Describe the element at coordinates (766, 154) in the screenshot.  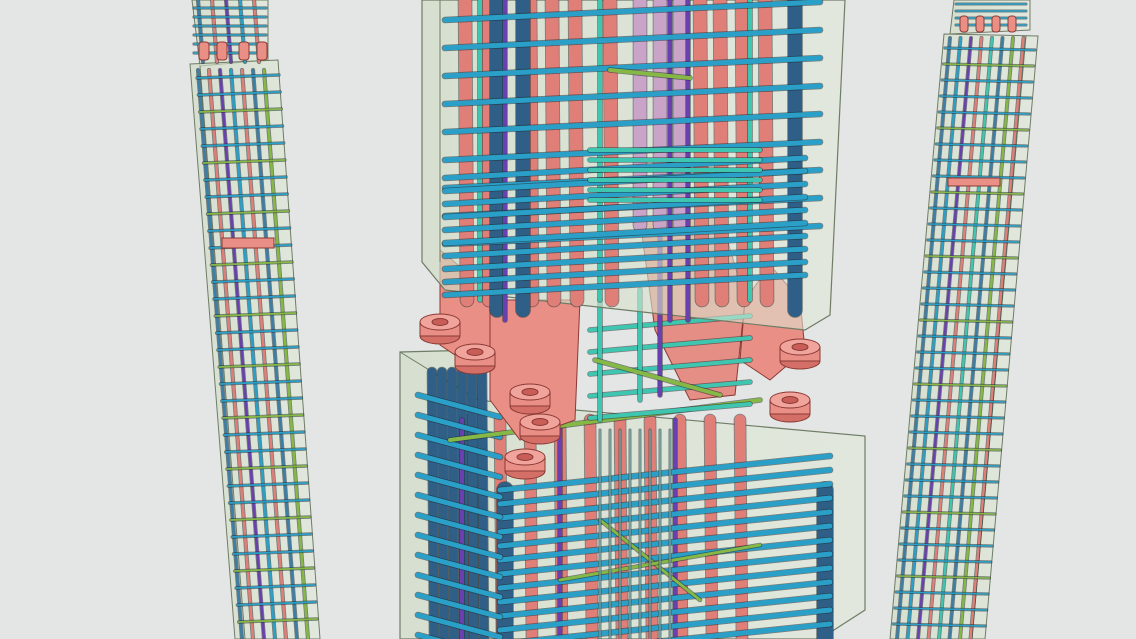
I see `vertical-rebar` at that location.